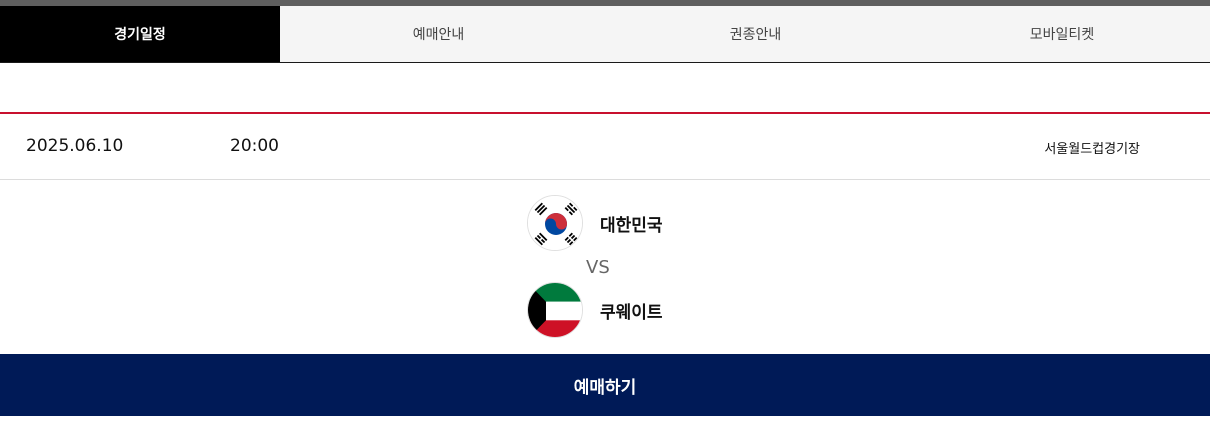 This screenshot has height=433, width=1210. What do you see at coordinates (1062, 34) in the screenshot?
I see `tab-mobile-ticket: 모바일티켓` at bounding box center [1062, 34].